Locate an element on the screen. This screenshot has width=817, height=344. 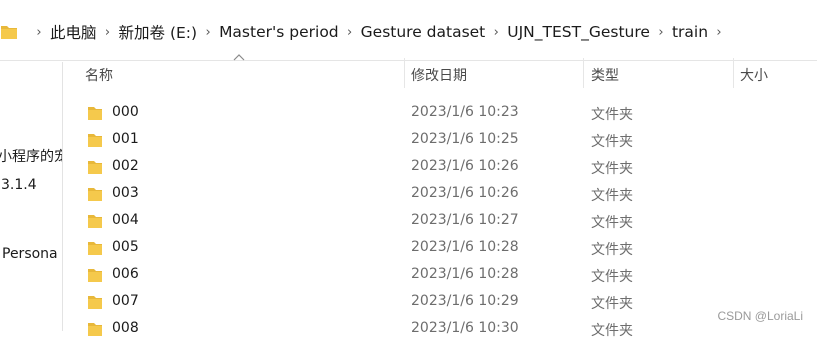
list-item: 007 2023/1/6 10:29 文件夹 is located at coordinates (440, 303).